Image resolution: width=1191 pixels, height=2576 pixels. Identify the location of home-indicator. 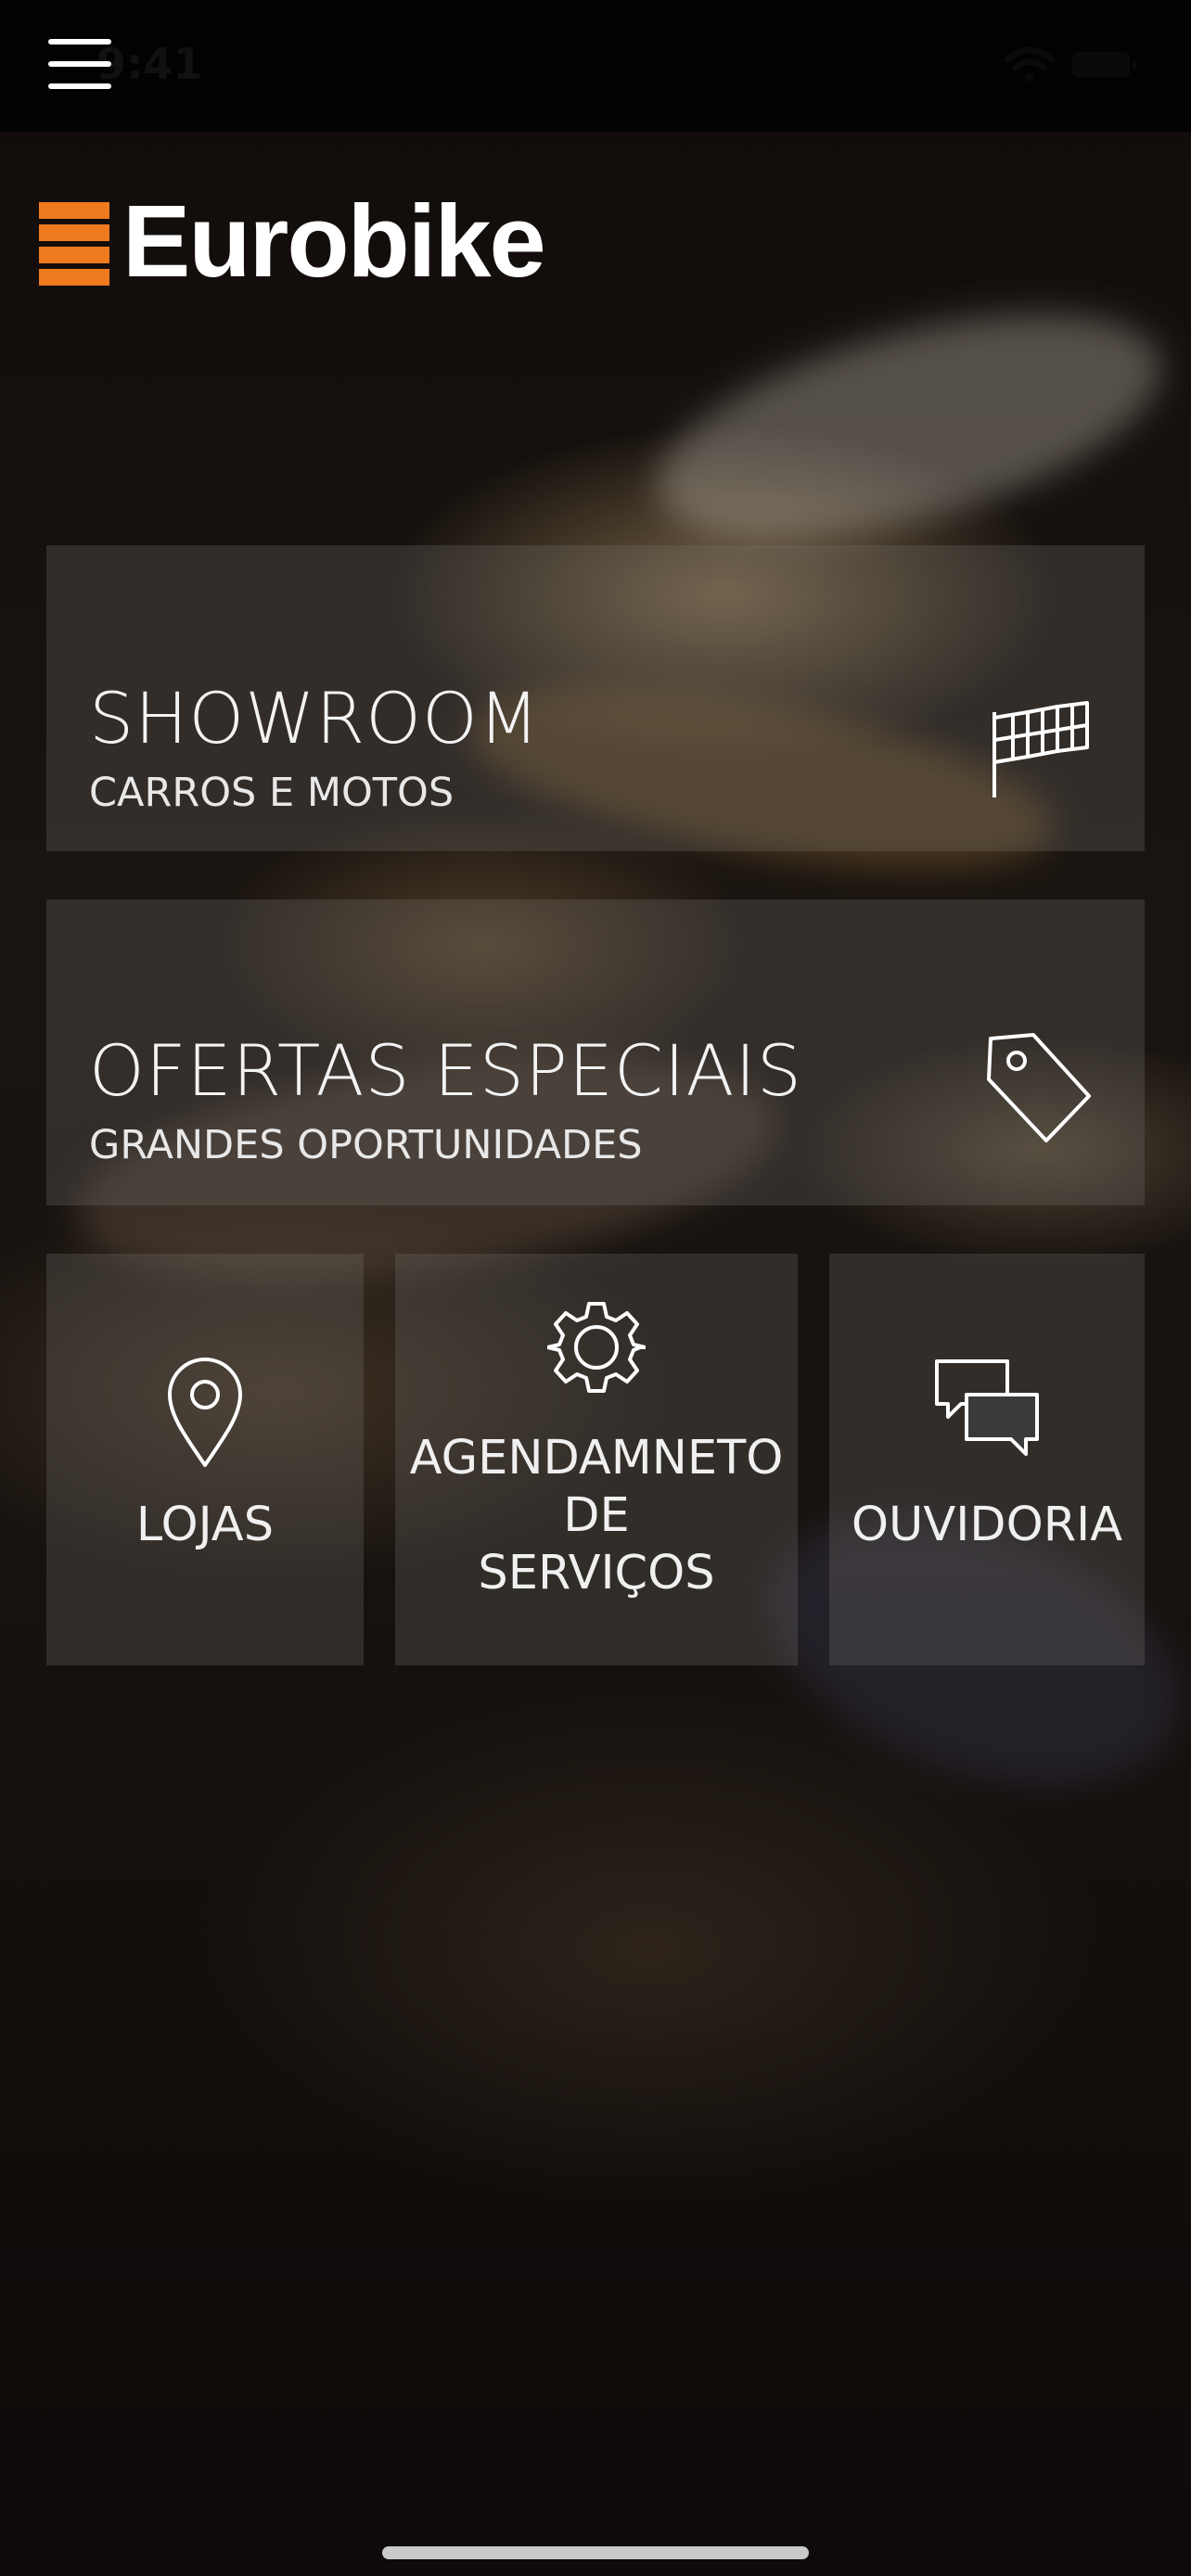
(595, 2553).